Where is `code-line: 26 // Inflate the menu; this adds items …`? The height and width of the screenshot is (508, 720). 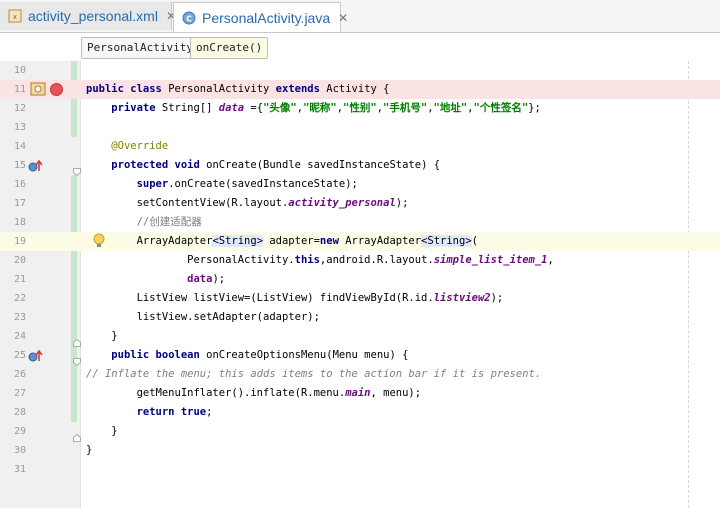 code-line: 26 // Inflate the menu; this adds items … is located at coordinates (360, 374).